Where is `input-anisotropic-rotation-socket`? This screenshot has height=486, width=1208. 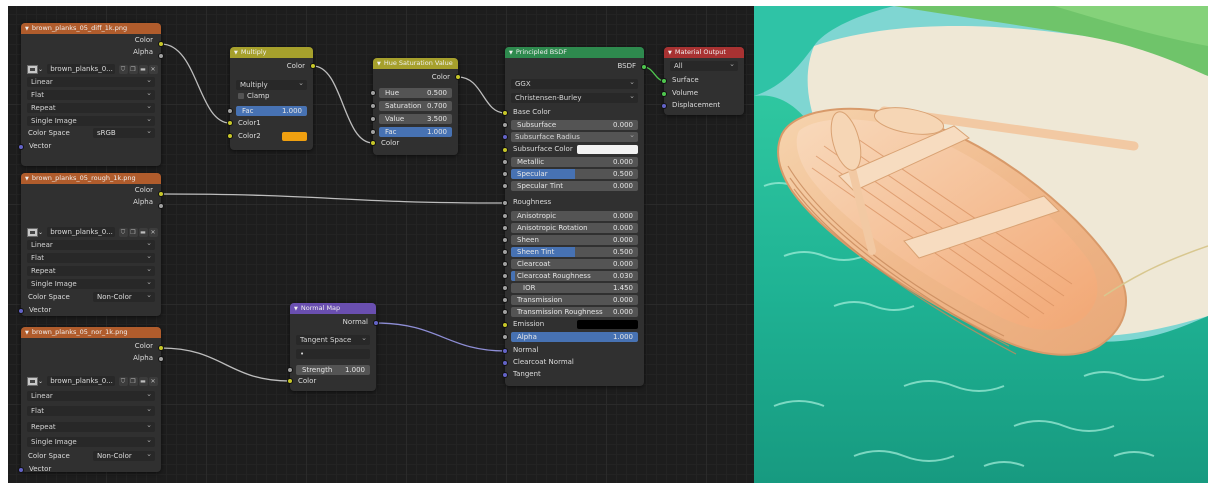 input-anisotropic-rotation-socket is located at coordinates (505, 228).